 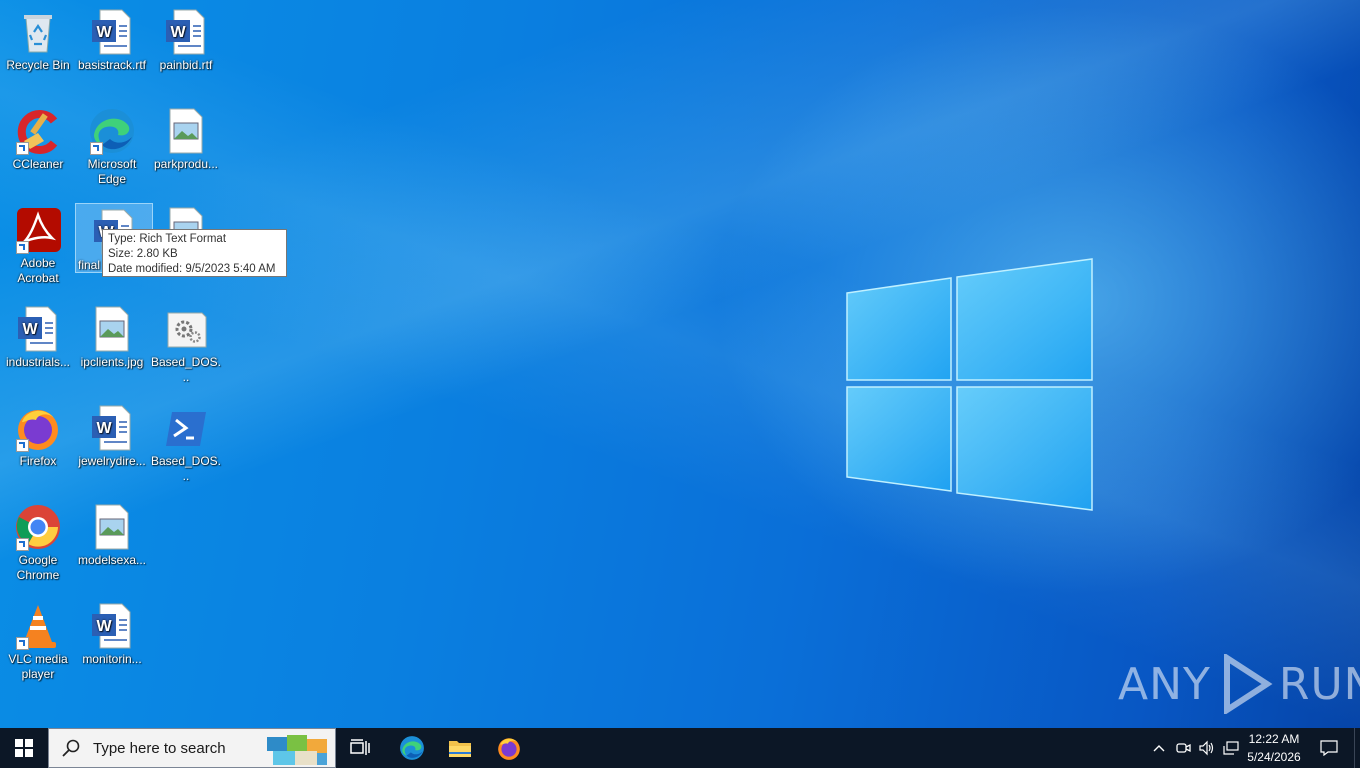 I want to click on taskbar-firefox-button, so click(x=509, y=748).